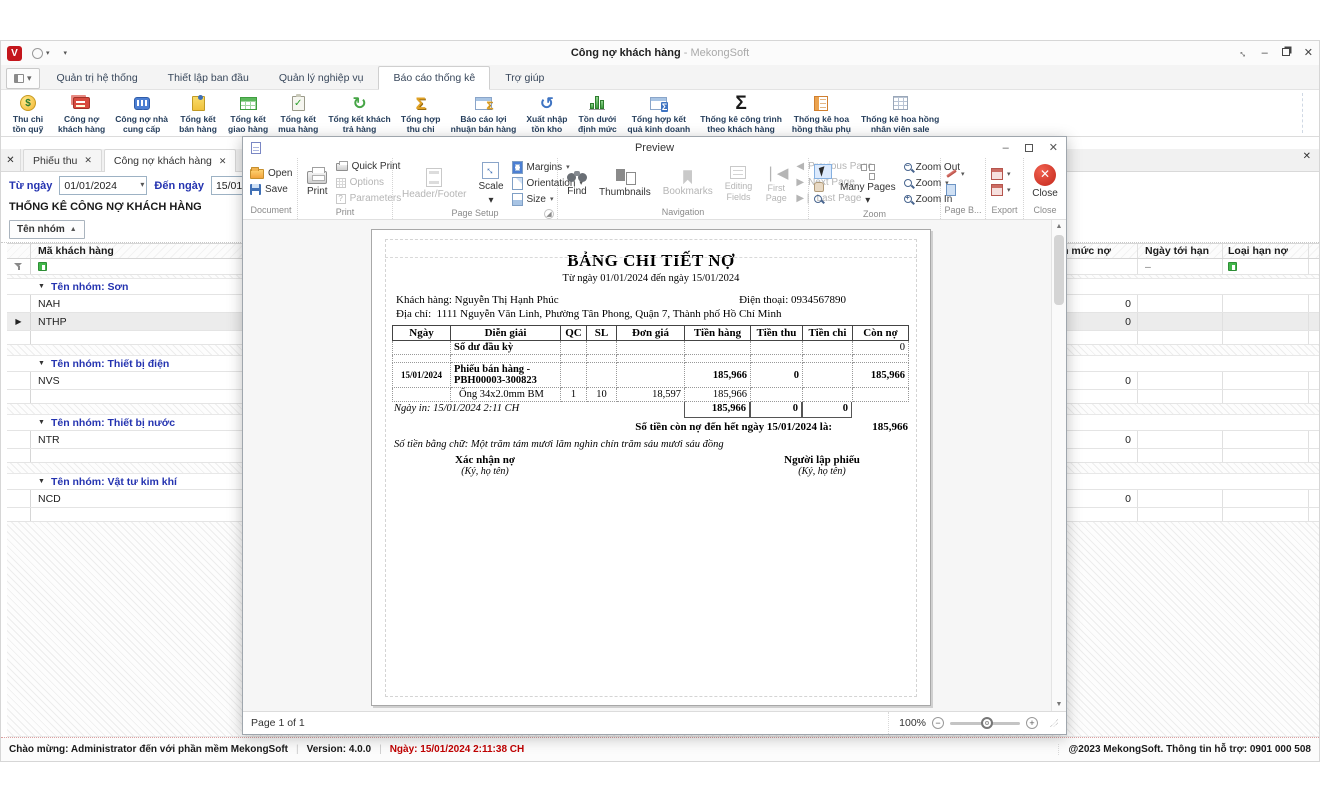 The height and width of the screenshot is (800, 1320). I want to click on ribbon-app-menu-button: ▾, so click(23, 78).